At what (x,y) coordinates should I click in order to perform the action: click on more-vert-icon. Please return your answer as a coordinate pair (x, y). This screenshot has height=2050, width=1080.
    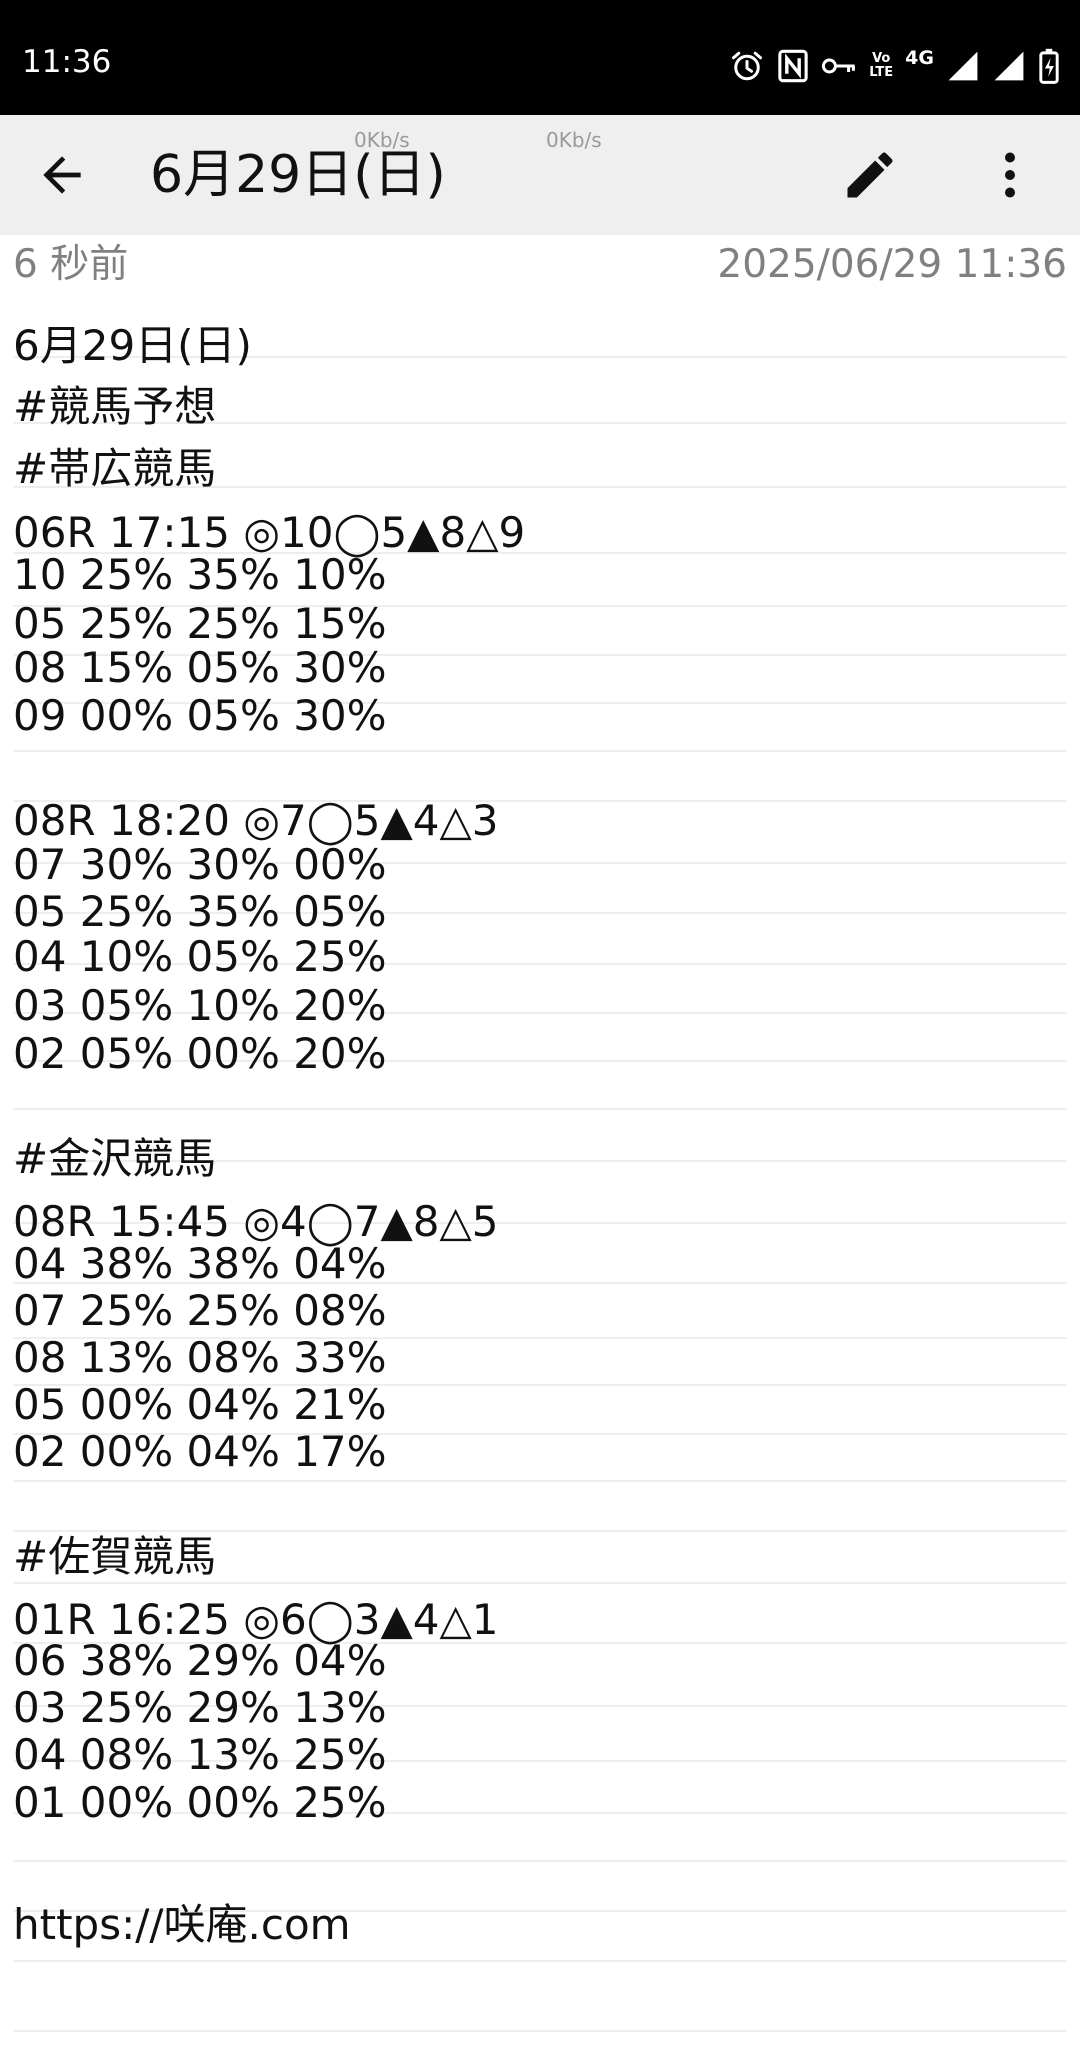
    Looking at the image, I should click on (1010, 175).